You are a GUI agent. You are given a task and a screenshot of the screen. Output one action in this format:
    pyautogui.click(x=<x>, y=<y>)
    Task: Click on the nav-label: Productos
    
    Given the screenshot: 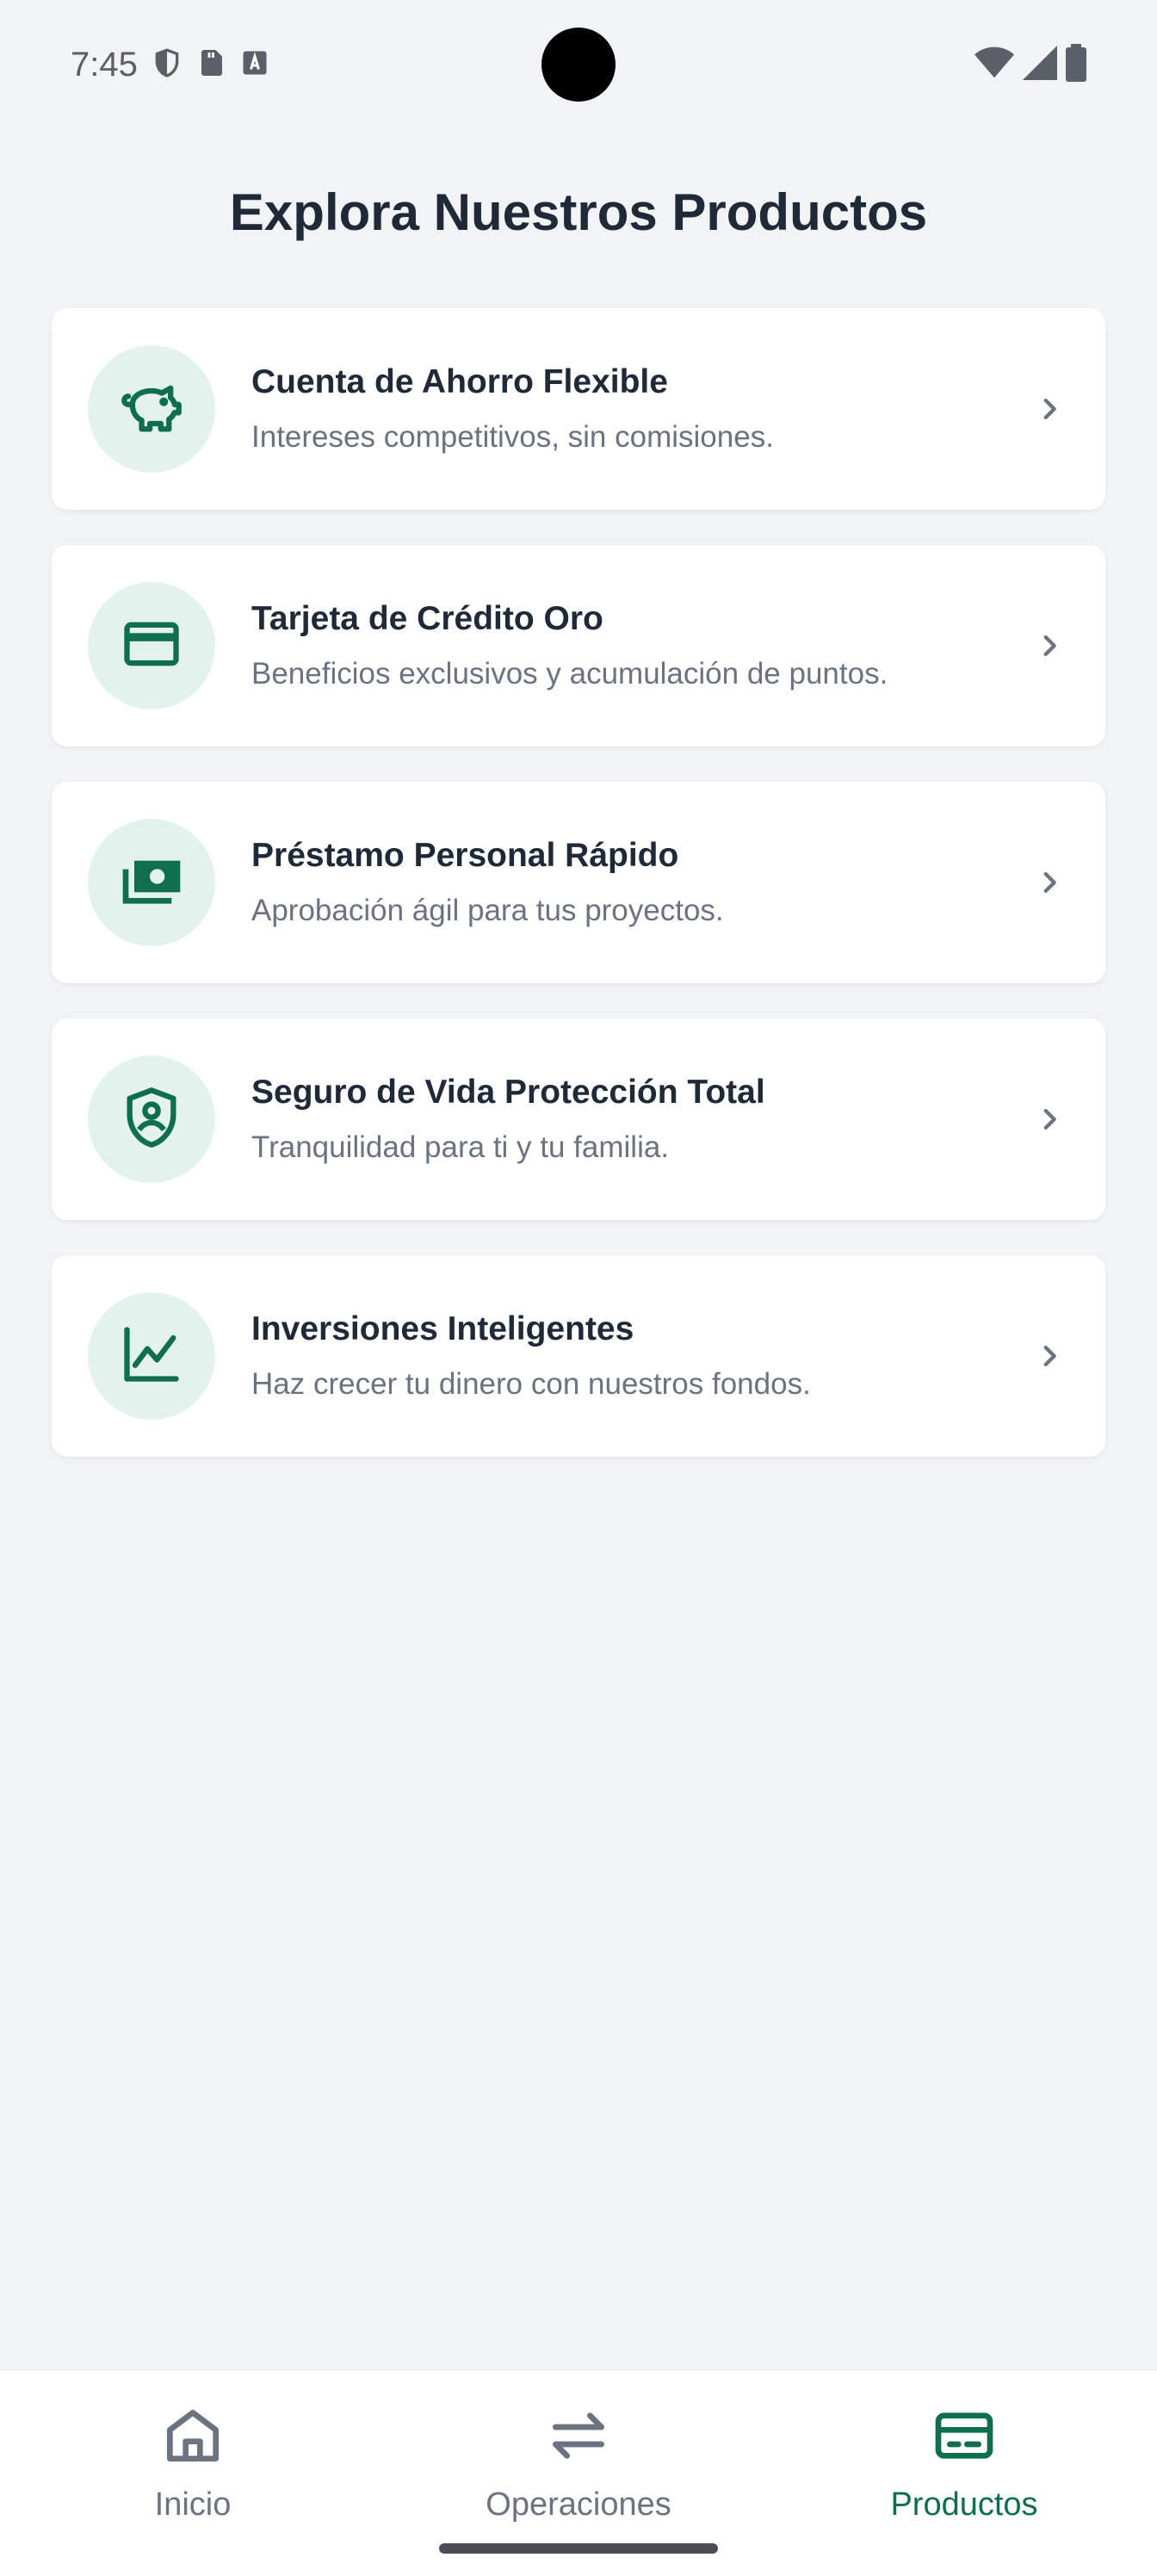 What is the action you would take?
    pyautogui.click(x=964, y=2505)
    